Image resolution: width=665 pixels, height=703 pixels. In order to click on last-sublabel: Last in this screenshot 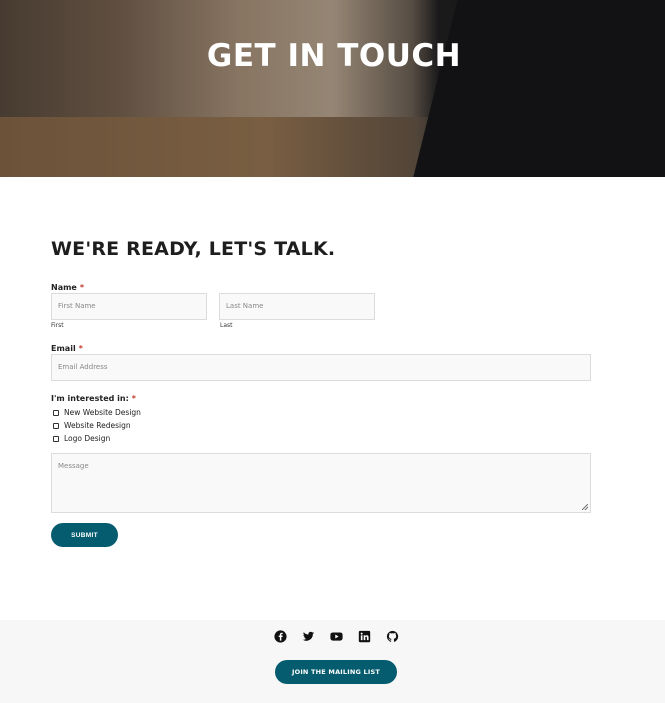, I will do `click(226, 325)`.